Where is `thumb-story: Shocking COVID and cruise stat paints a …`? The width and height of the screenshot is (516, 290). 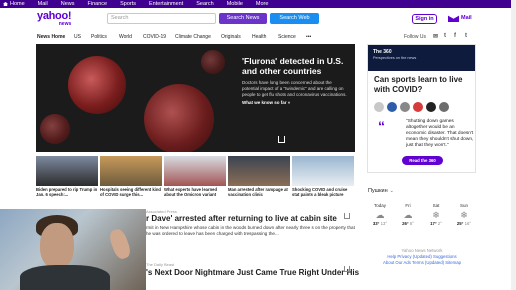
thumb-story: Shocking COVID and cruise stat paints a … is located at coordinates (323, 176).